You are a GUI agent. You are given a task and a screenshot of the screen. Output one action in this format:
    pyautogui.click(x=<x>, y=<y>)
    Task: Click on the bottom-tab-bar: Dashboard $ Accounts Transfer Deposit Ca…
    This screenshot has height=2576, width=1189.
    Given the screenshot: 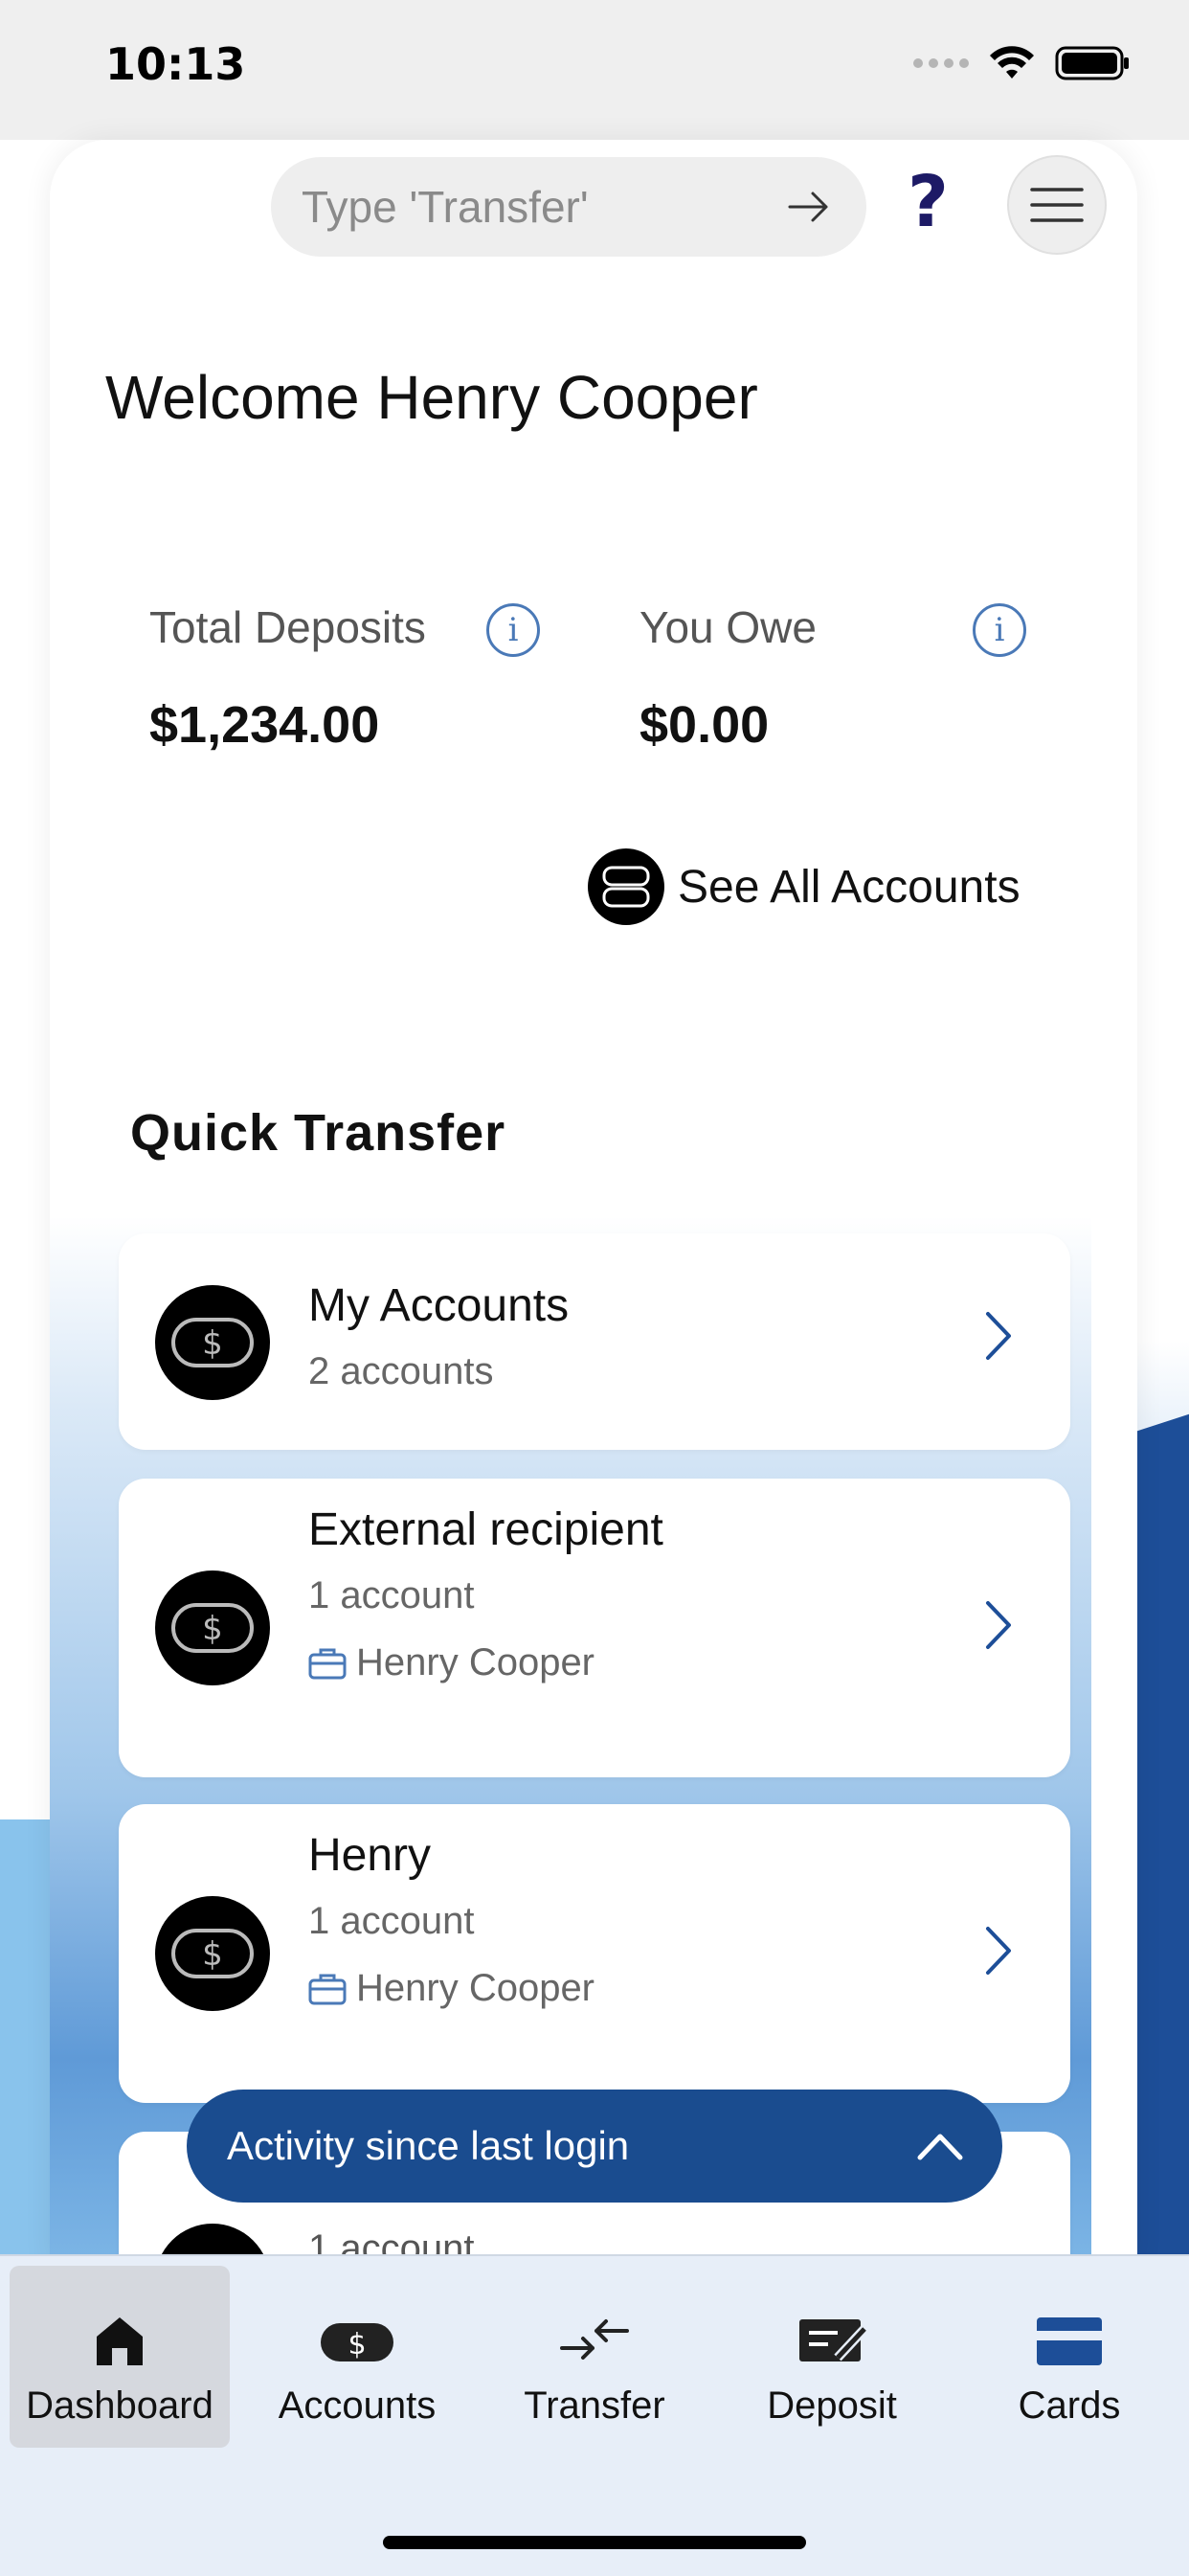 What is the action you would take?
    pyautogui.click(x=594, y=2415)
    